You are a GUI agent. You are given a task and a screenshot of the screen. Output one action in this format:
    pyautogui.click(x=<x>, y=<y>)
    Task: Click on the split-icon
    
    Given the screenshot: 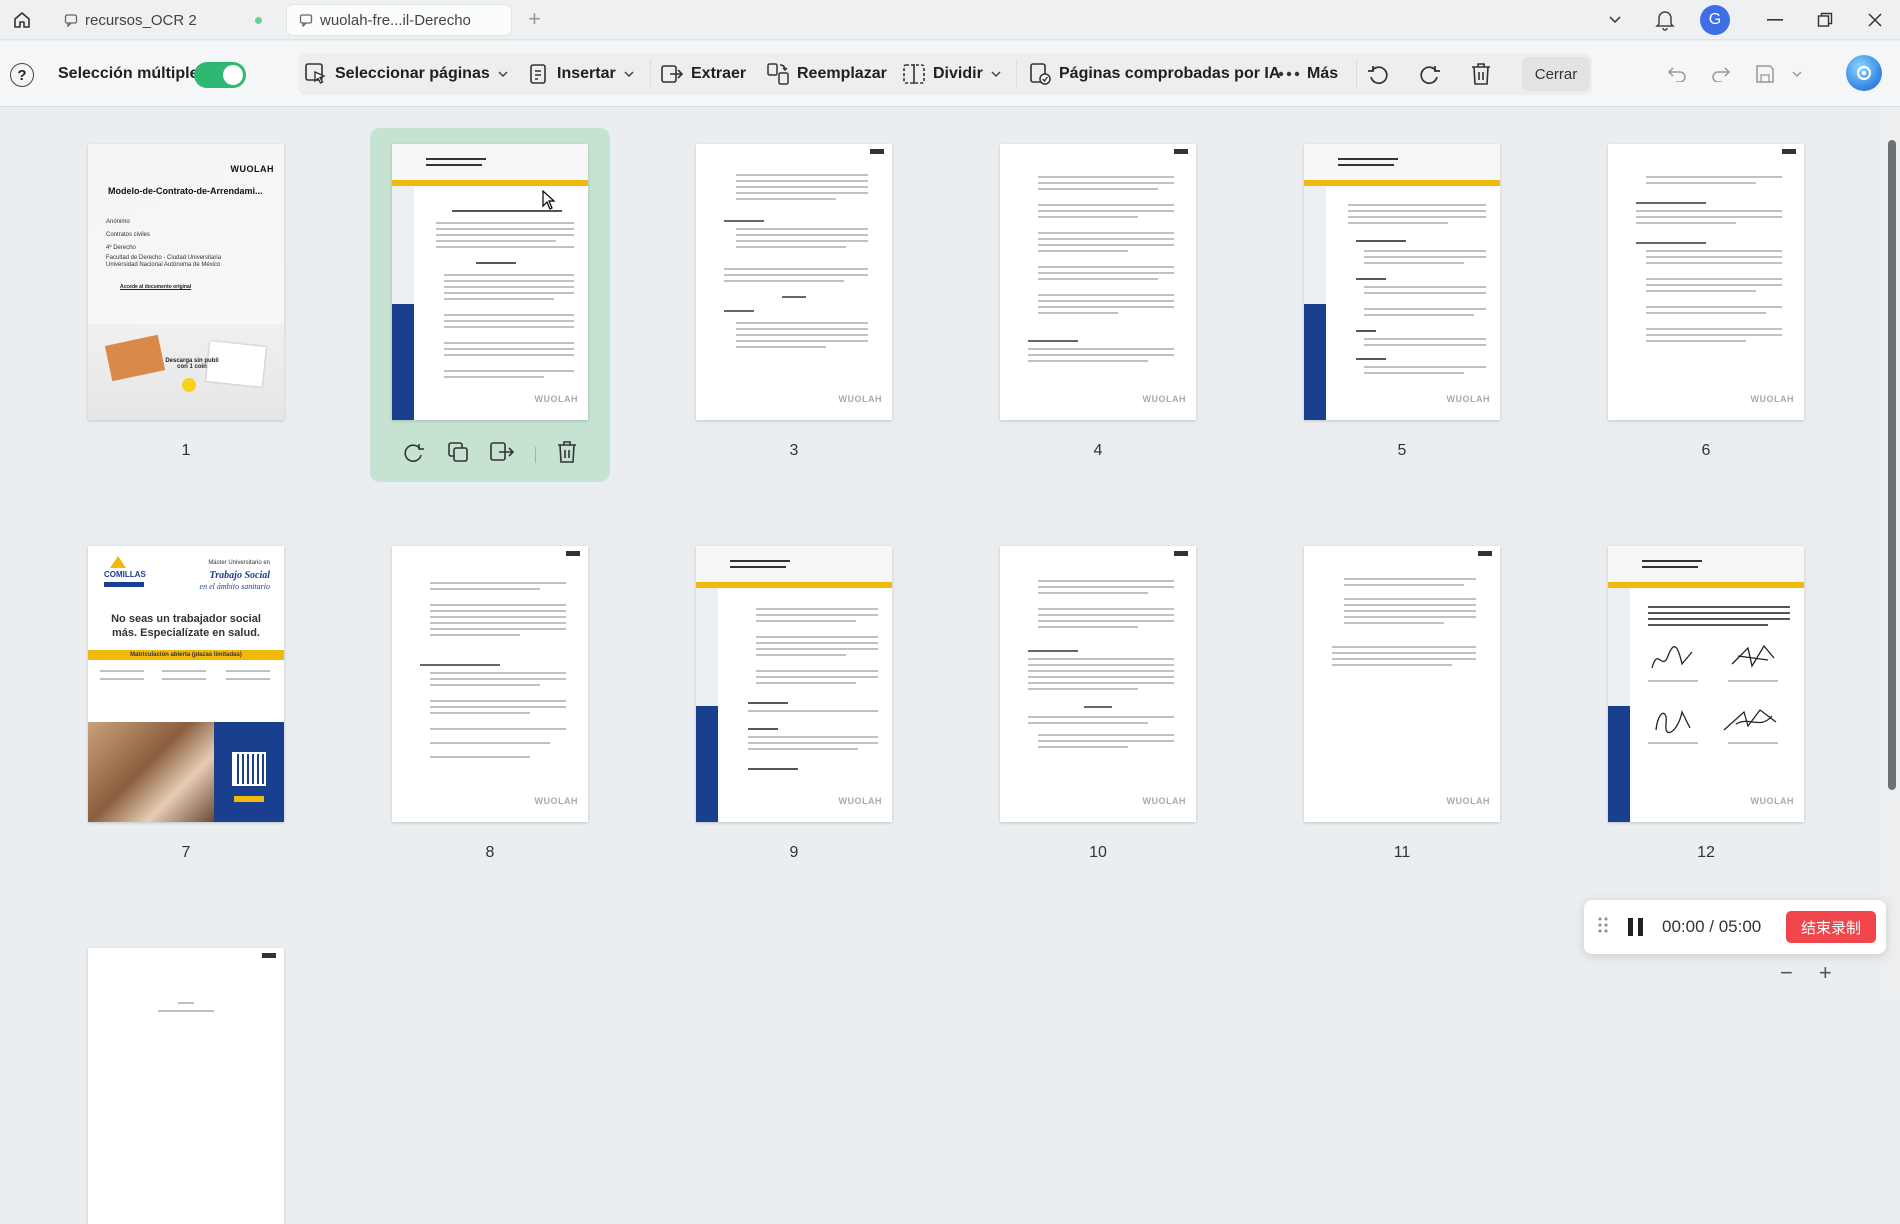 What is the action you would take?
    pyautogui.click(x=914, y=74)
    